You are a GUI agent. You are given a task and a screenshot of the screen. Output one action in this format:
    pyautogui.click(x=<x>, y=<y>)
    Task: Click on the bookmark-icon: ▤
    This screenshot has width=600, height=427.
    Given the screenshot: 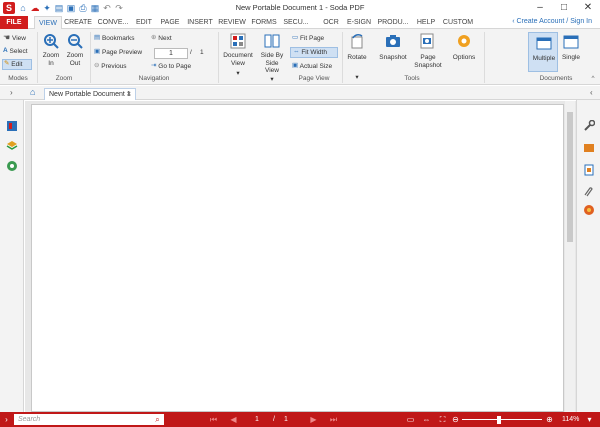 What is the action you would take?
    pyautogui.click(x=97, y=37)
    